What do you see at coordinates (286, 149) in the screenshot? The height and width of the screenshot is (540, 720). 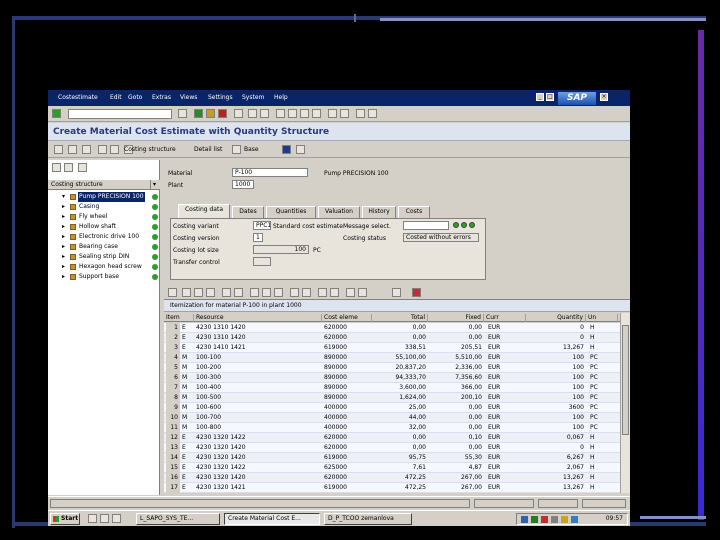 I see `info-icon` at bounding box center [286, 149].